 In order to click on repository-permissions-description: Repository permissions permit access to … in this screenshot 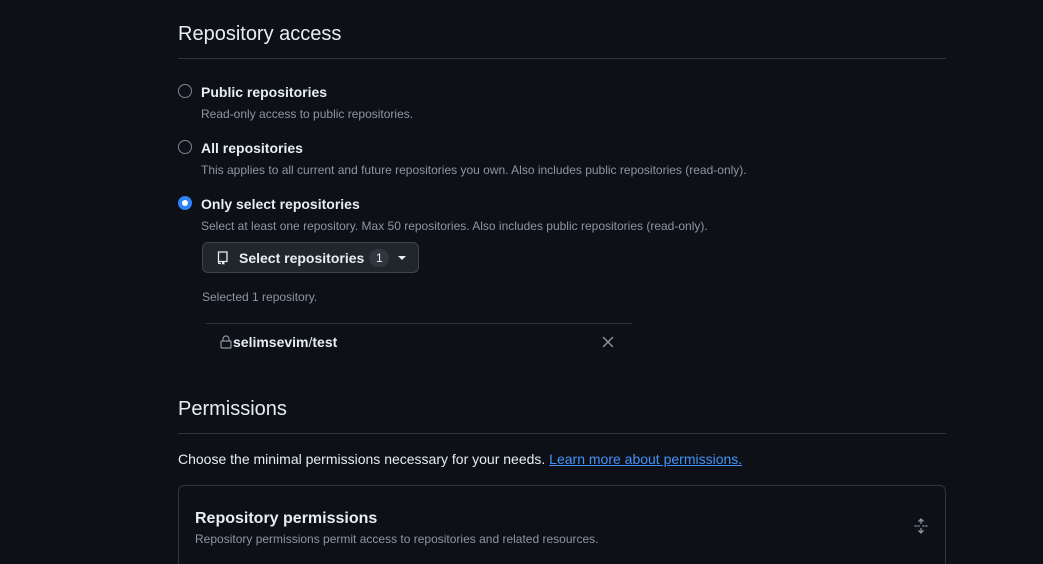, I will do `click(397, 539)`.